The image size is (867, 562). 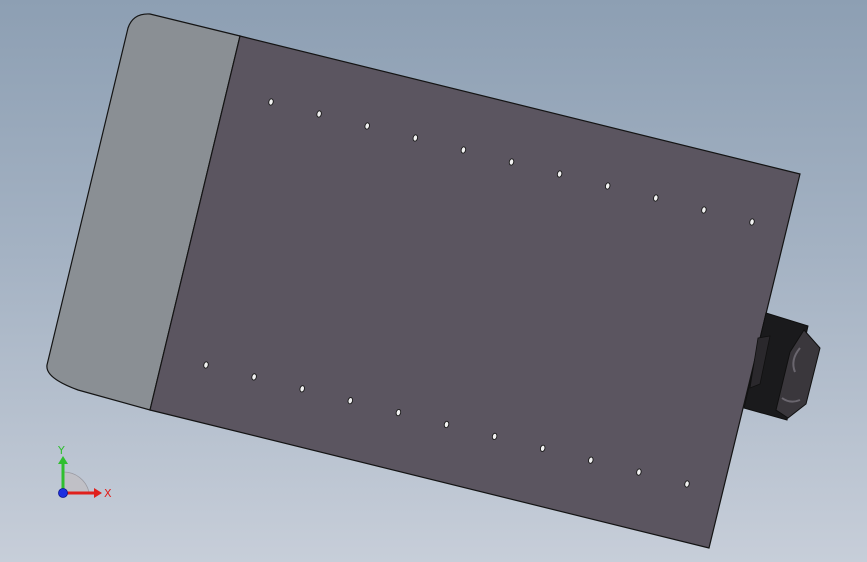 What do you see at coordinates (98, 493) in the screenshot?
I see `x-axis-arrow` at bounding box center [98, 493].